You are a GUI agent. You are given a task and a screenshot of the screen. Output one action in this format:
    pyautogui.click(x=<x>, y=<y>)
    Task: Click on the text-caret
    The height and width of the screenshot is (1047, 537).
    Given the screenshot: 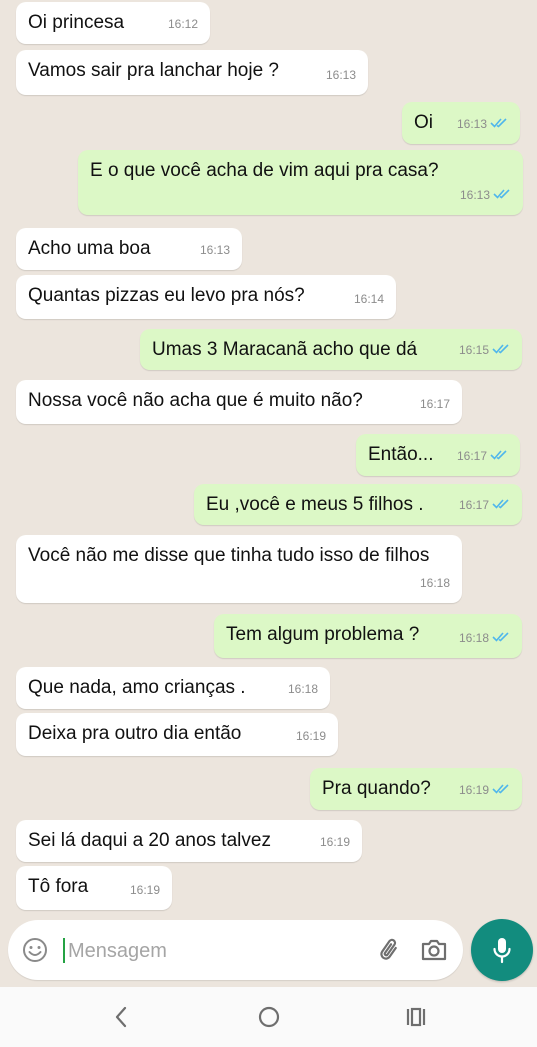 What is the action you would take?
    pyautogui.click(x=64, y=950)
    